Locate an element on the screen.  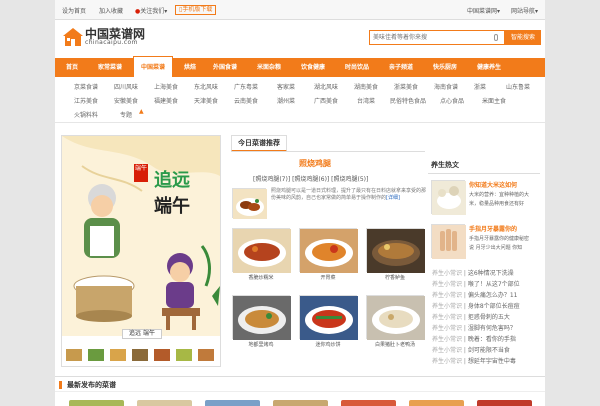
tip-item: 养生小常识 | 湿脚有何危害吗？ is located at coordinates (474, 327).